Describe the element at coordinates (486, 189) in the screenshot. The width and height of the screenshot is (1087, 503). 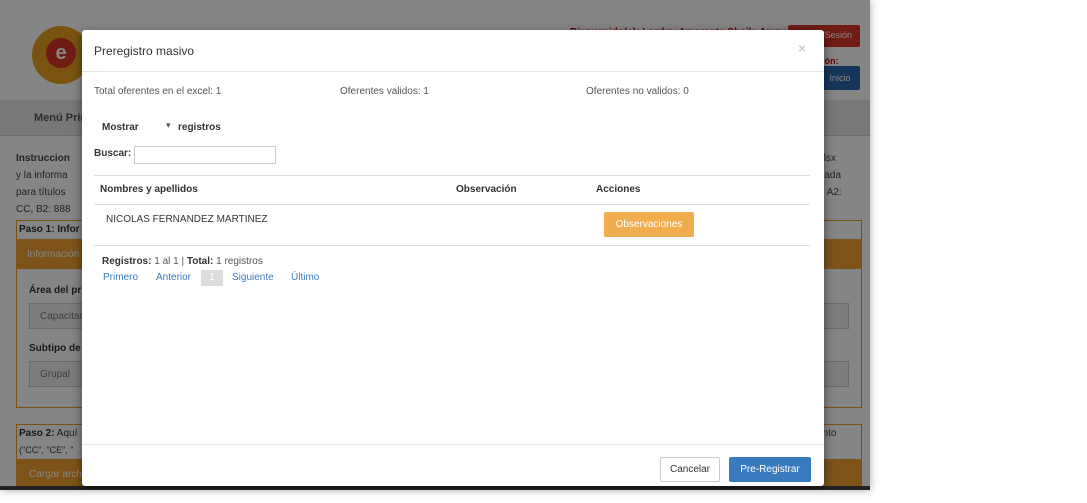
I see `column-header-observation: Observación` at that location.